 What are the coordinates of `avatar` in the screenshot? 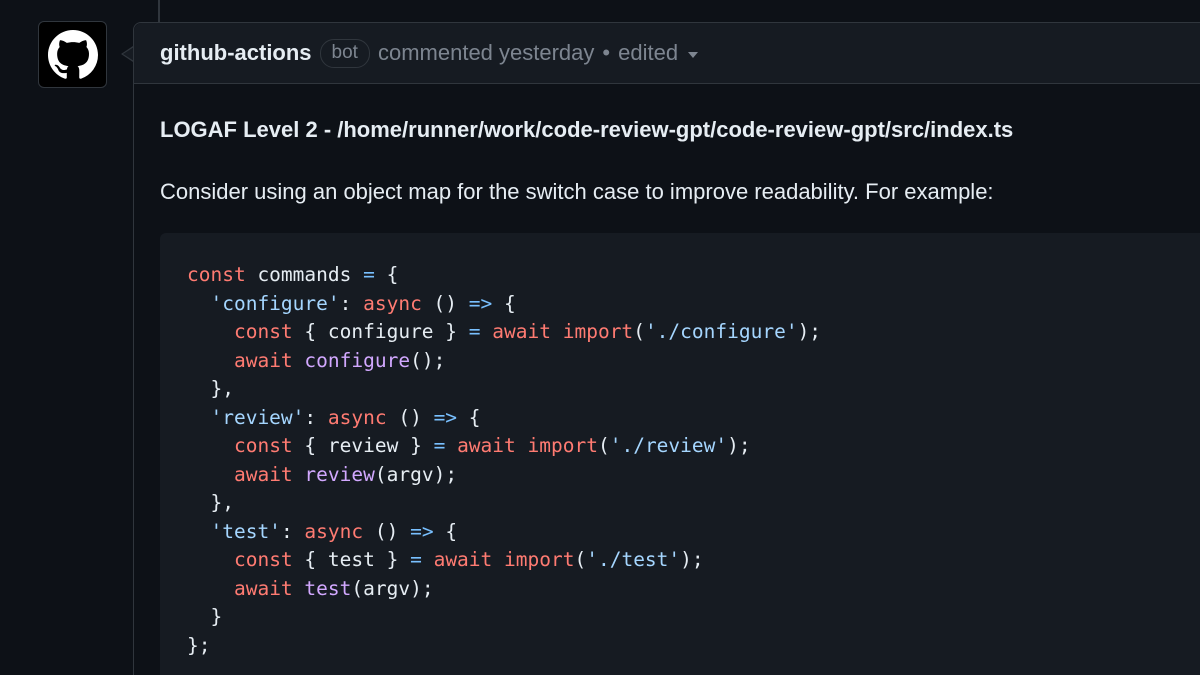 It's located at (72, 54).